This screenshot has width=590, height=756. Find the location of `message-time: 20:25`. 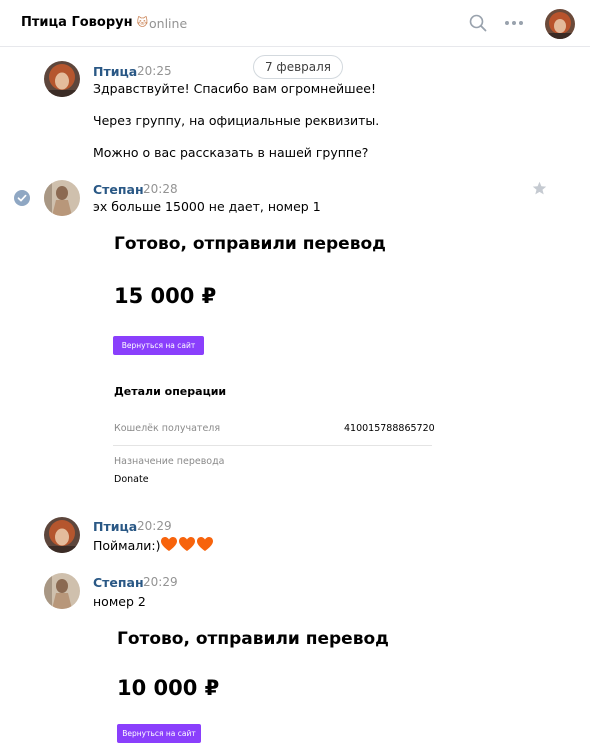

message-time: 20:25 is located at coordinates (154, 71).